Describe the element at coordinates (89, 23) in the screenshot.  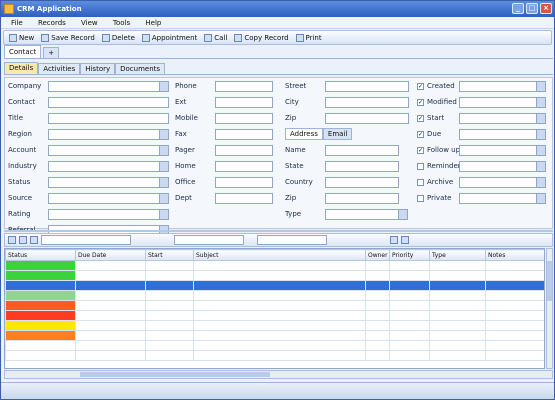
I see `menu-view: View` at that location.